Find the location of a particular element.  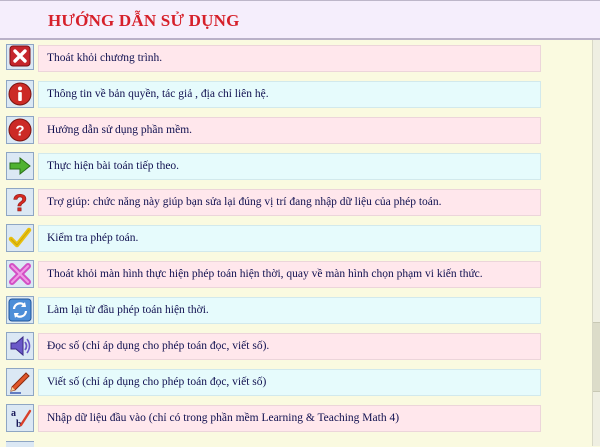

vertical-scrollbar is located at coordinates (596, 243).